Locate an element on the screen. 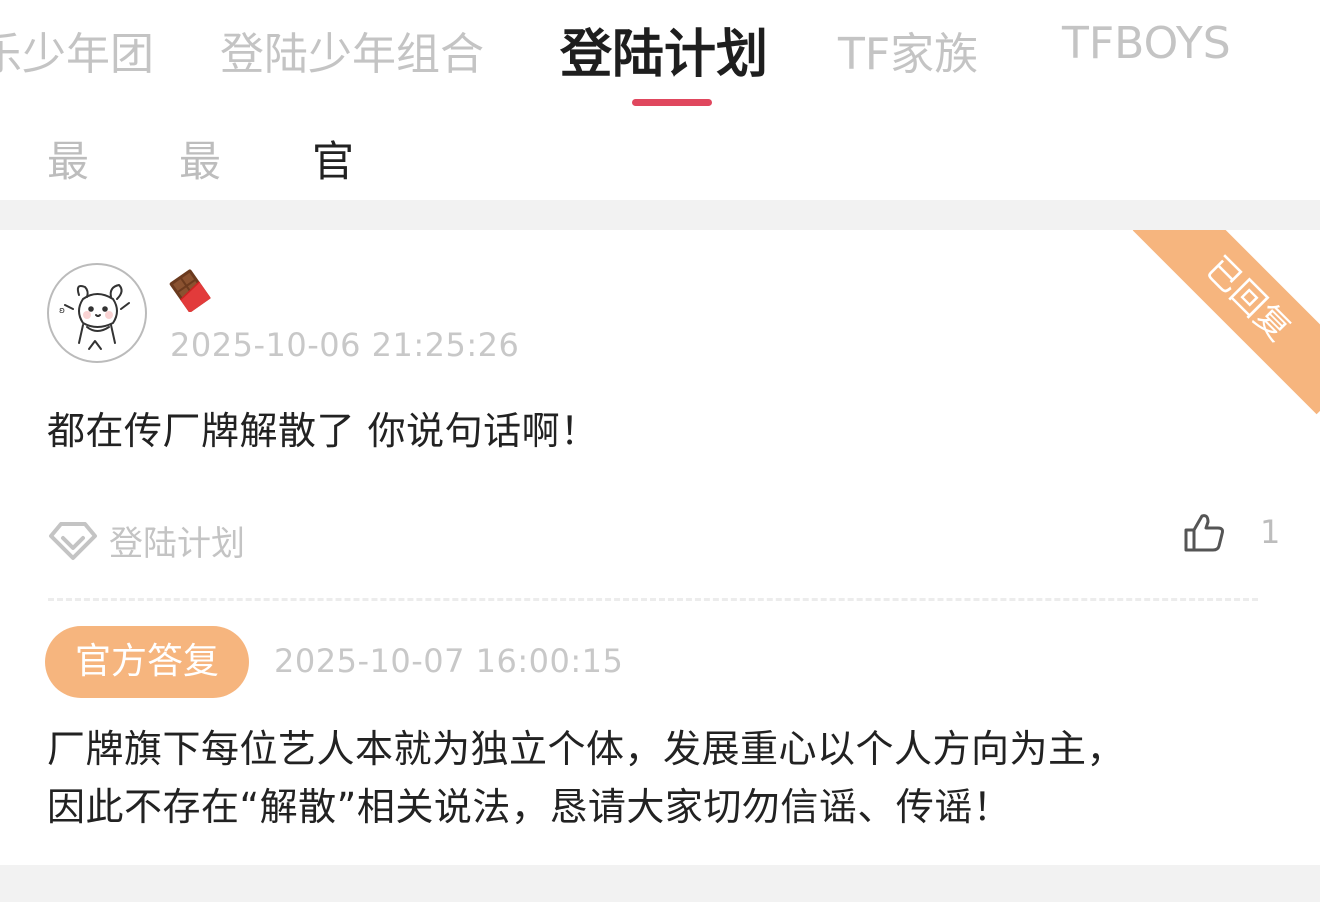  avatar: ʚ is located at coordinates (97, 313).